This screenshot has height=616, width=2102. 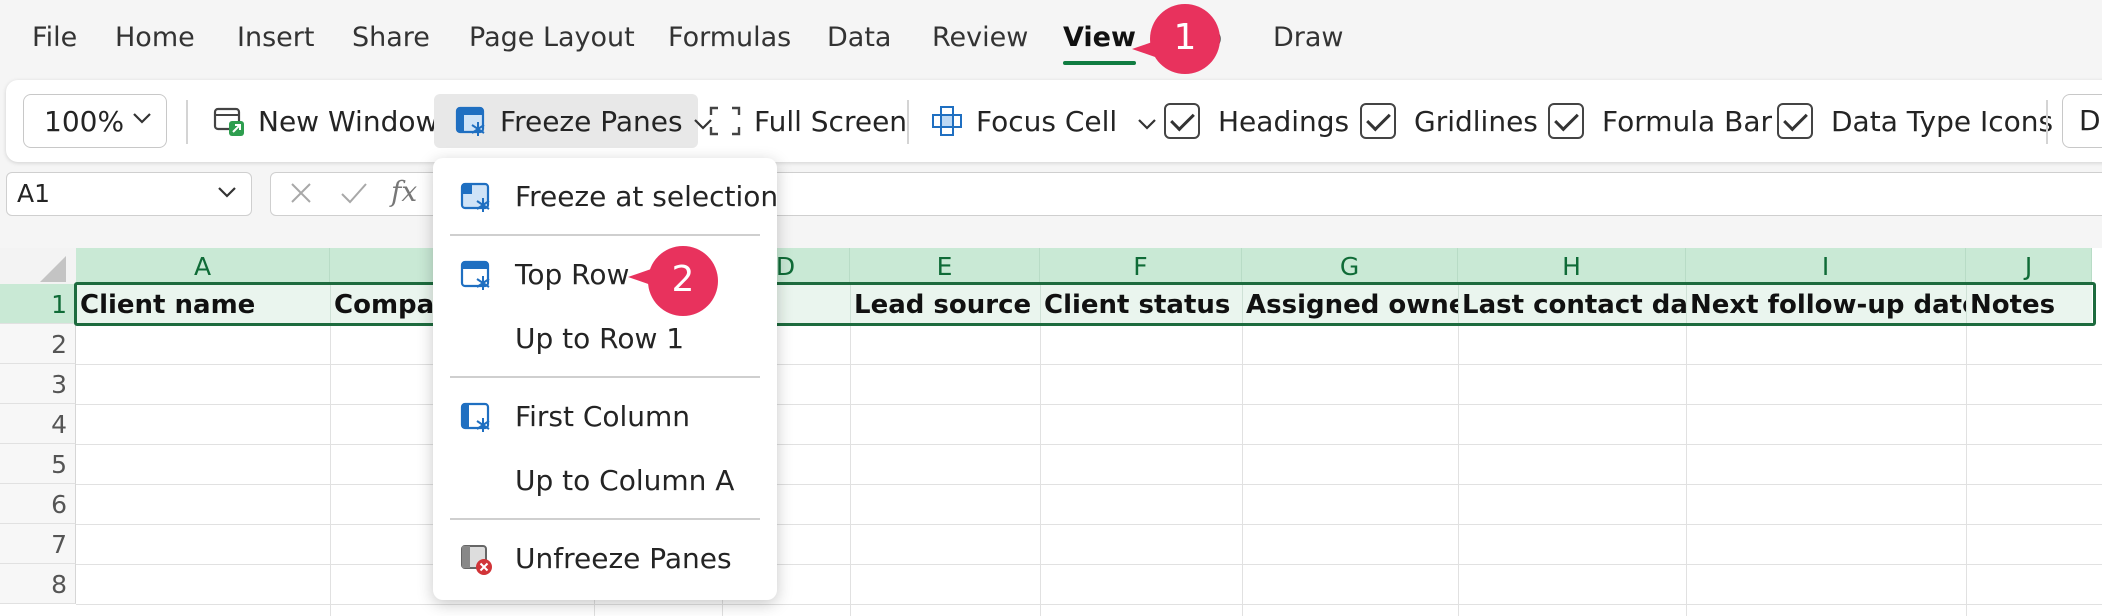 What do you see at coordinates (471, 121) in the screenshot?
I see `freeze-panes-icon` at bounding box center [471, 121].